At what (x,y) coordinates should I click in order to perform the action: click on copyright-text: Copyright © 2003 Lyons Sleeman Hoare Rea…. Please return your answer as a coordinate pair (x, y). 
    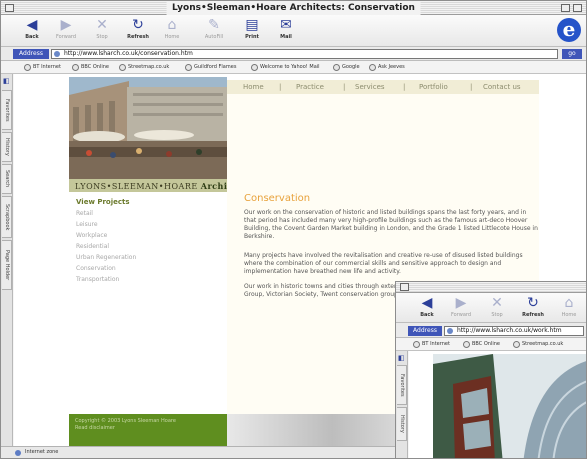
    Looking at the image, I should click on (125, 425).